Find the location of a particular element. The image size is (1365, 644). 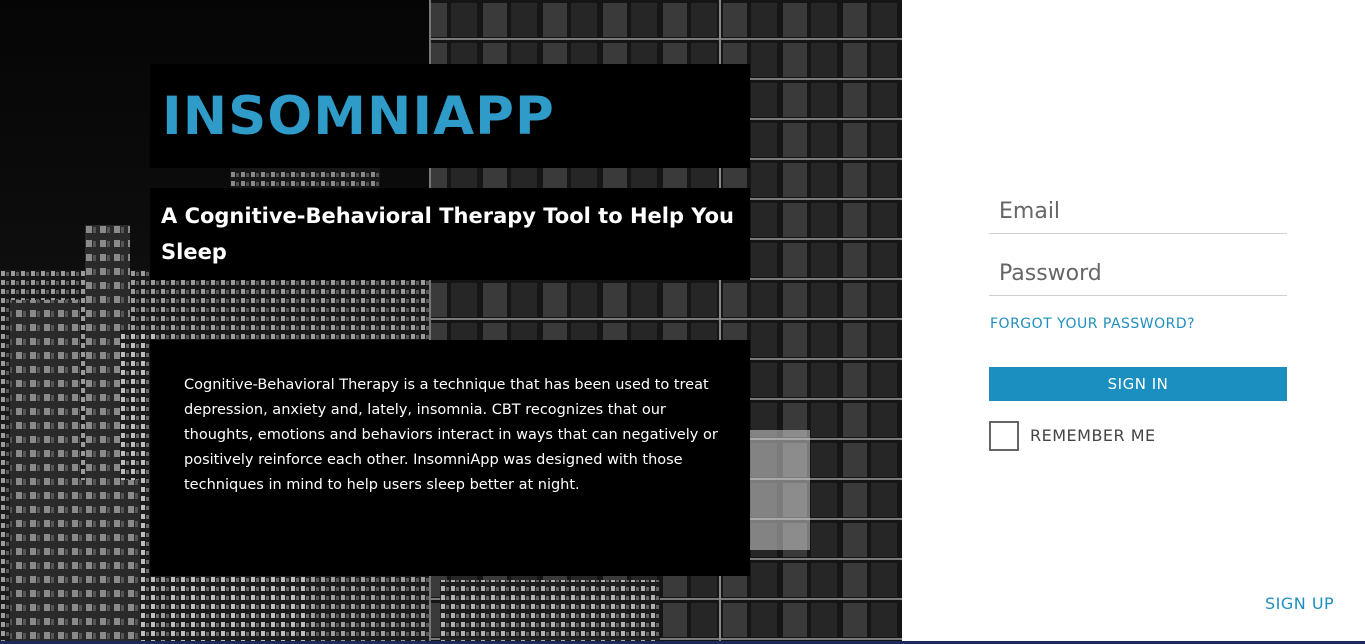

sign-in-button: SIGN IN is located at coordinates (1138, 384).